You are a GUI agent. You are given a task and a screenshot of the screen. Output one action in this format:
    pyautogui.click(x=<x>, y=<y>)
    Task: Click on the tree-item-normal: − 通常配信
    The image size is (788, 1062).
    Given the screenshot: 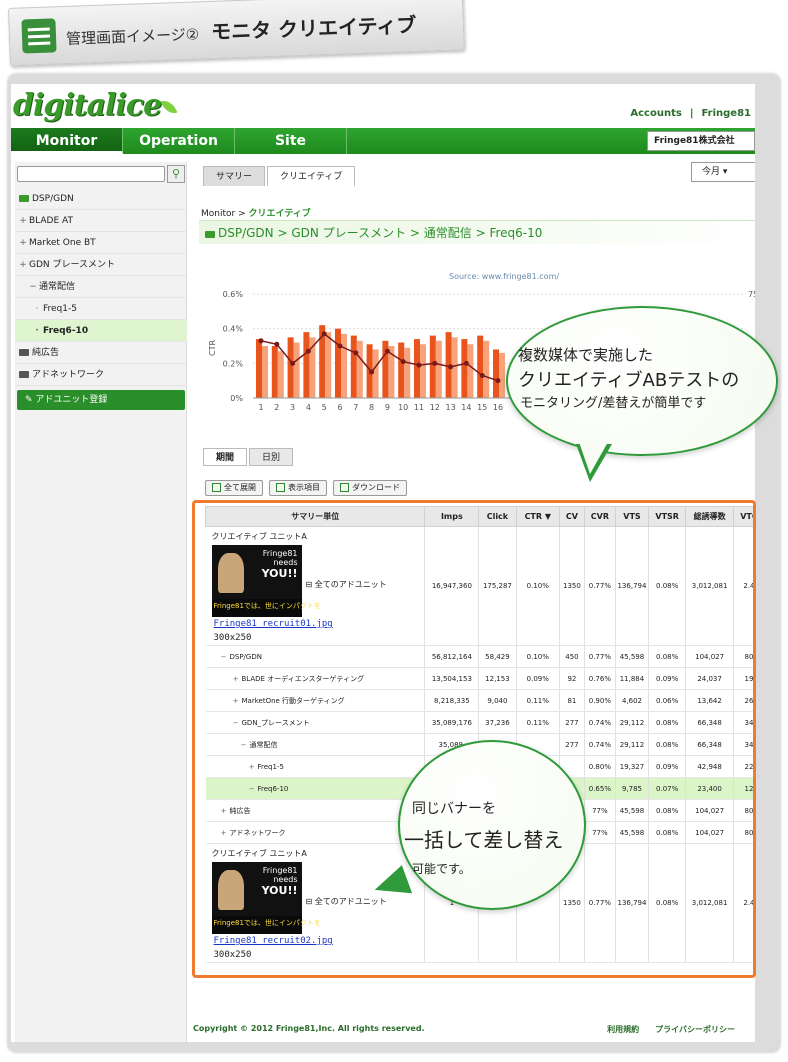 What is the action you would take?
    pyautogui.click(x=101, y=287)
    